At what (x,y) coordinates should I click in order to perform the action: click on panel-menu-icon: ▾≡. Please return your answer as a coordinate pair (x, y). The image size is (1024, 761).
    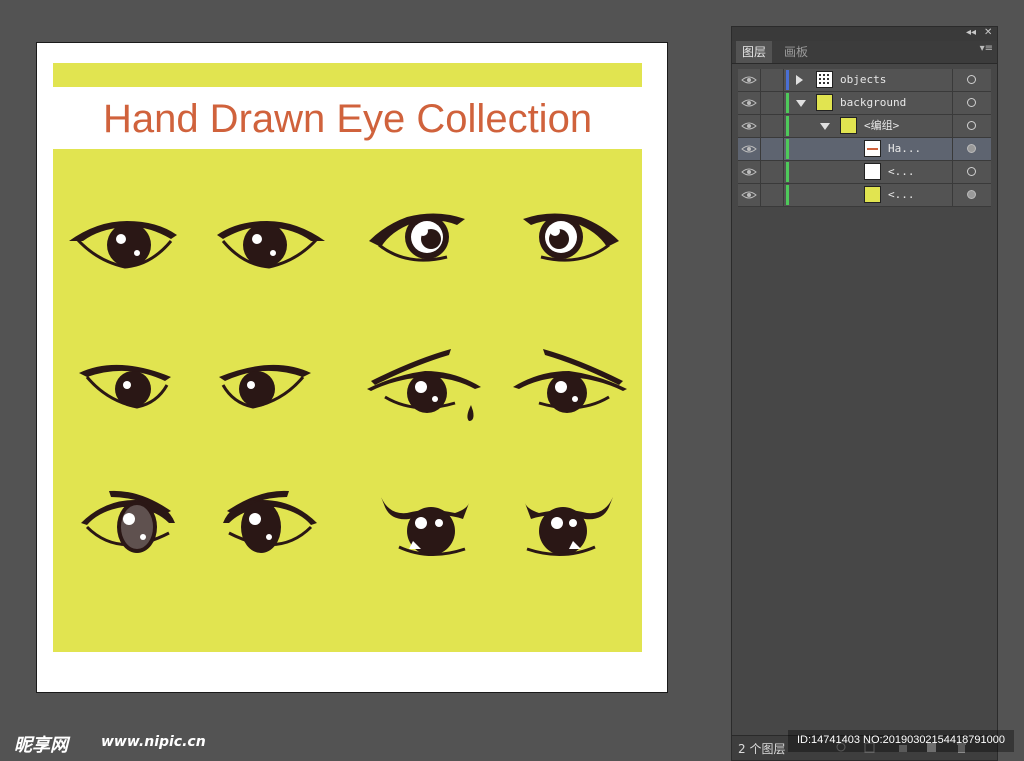
    Looking at the image, I should click on (986, 48).